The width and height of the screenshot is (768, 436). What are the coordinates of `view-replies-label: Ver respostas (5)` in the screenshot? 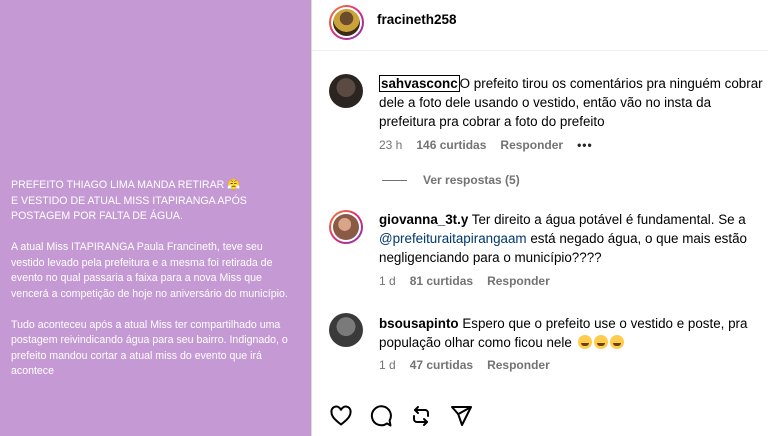 It's located at (471, 180).